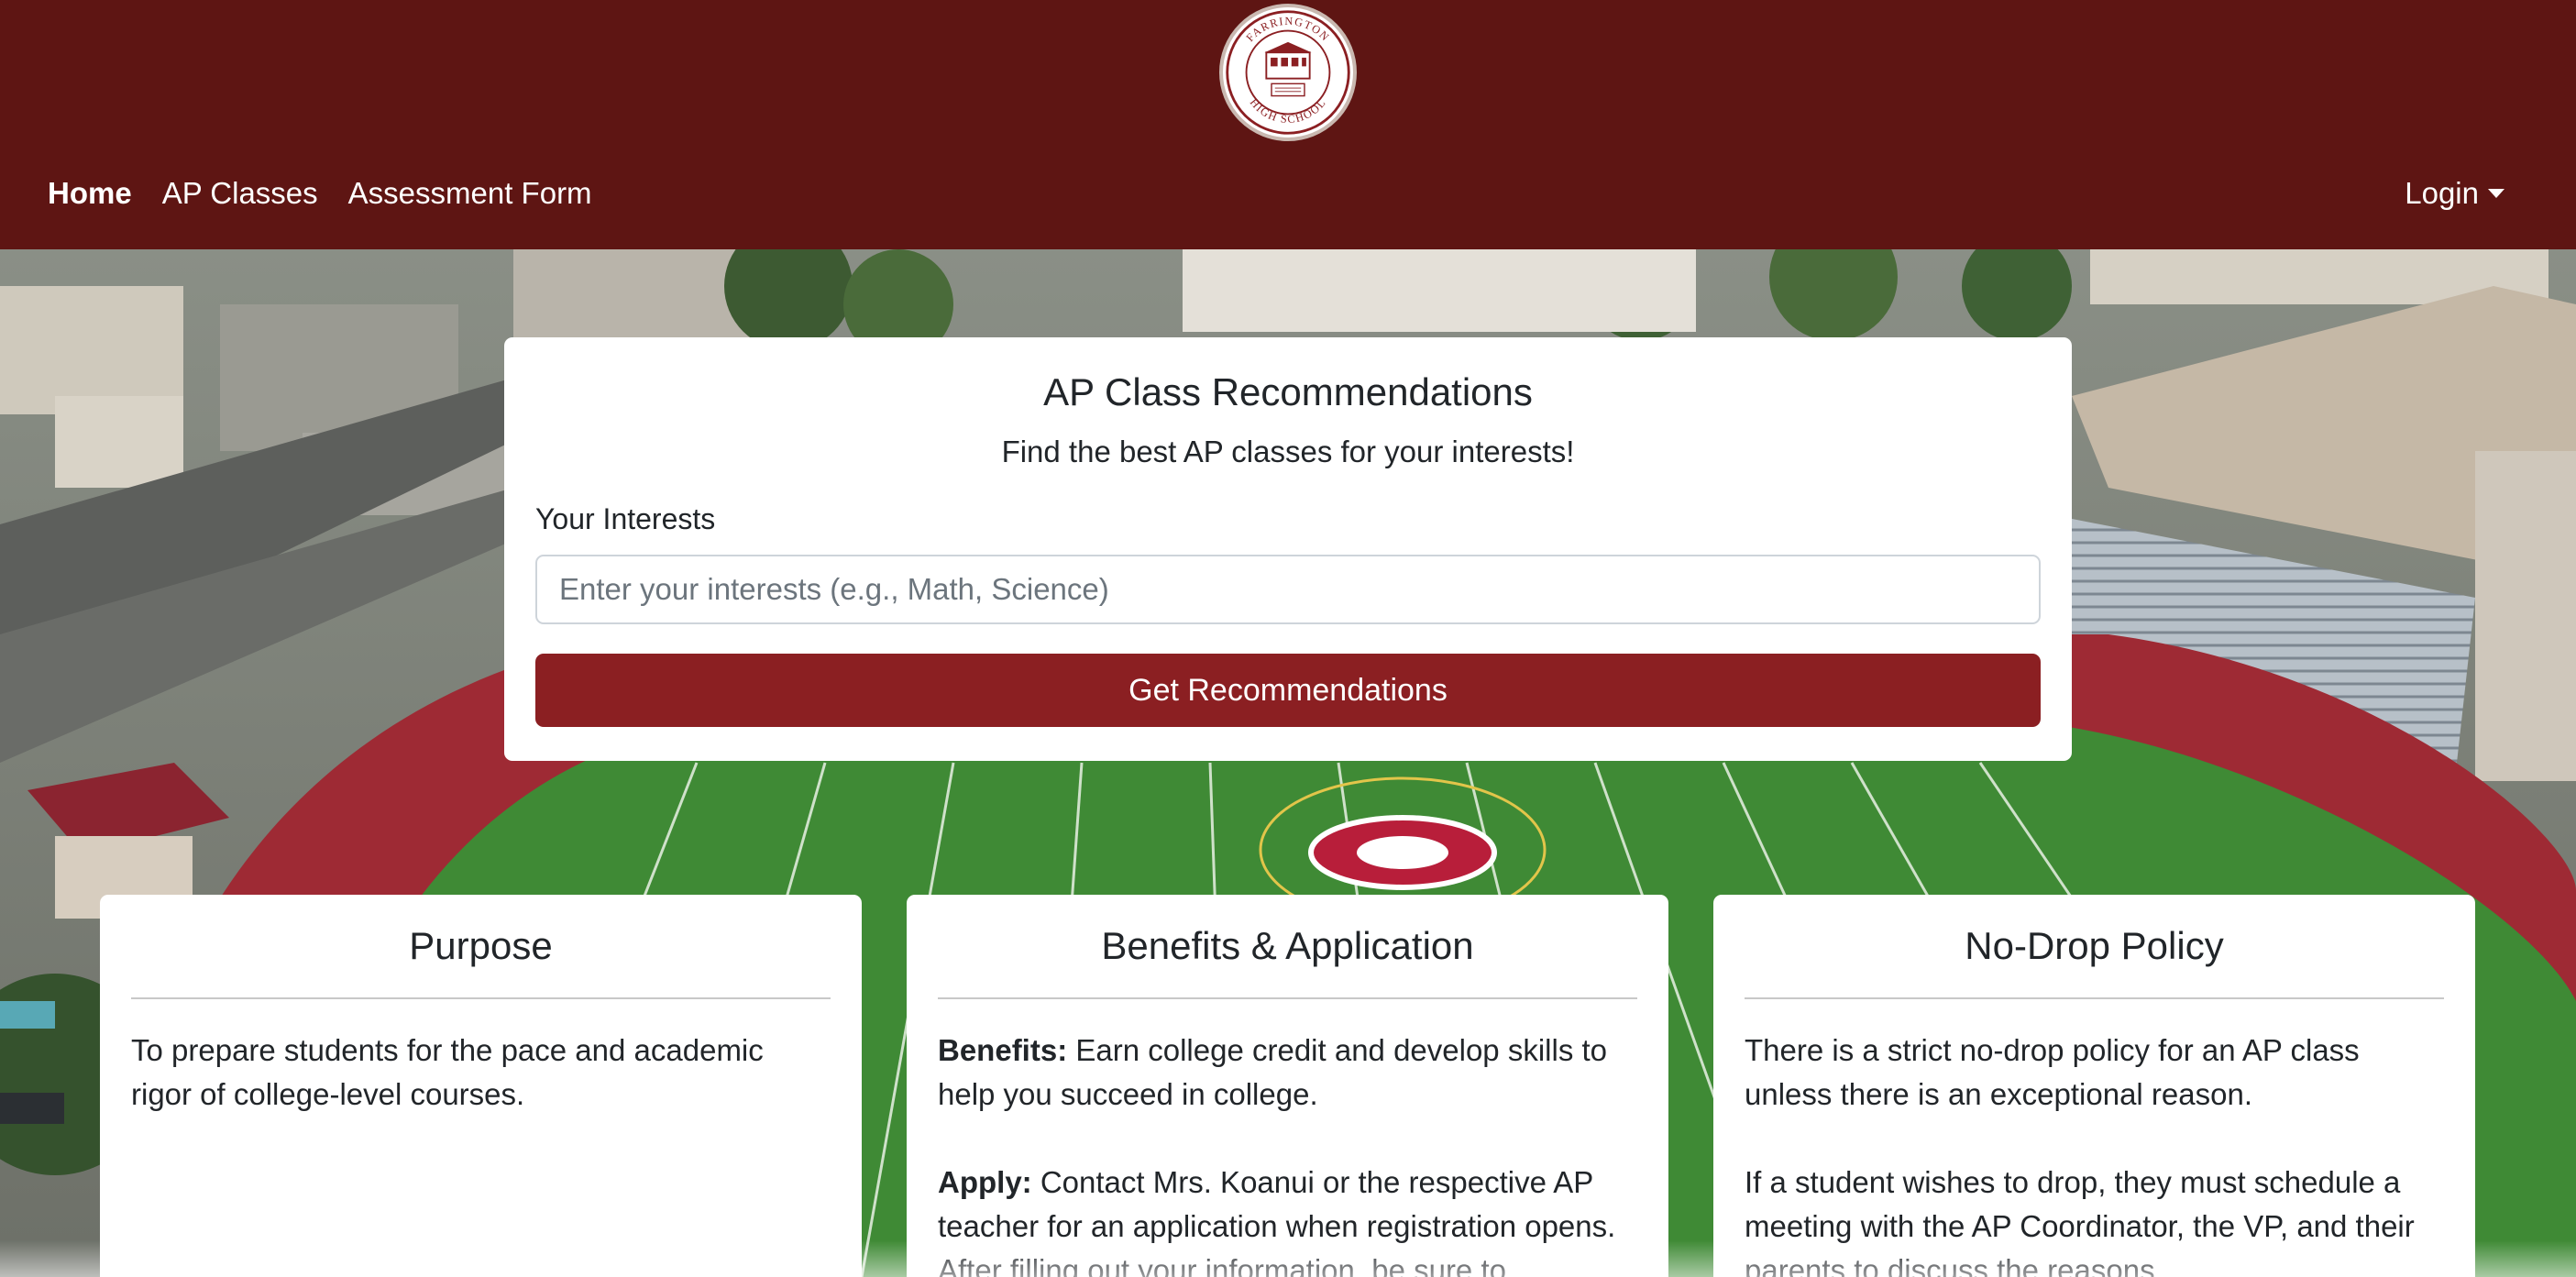 The width and height of the screenshot is (2576, 1277). I want to click on interests-label: Your Interests, so click(626, 518).